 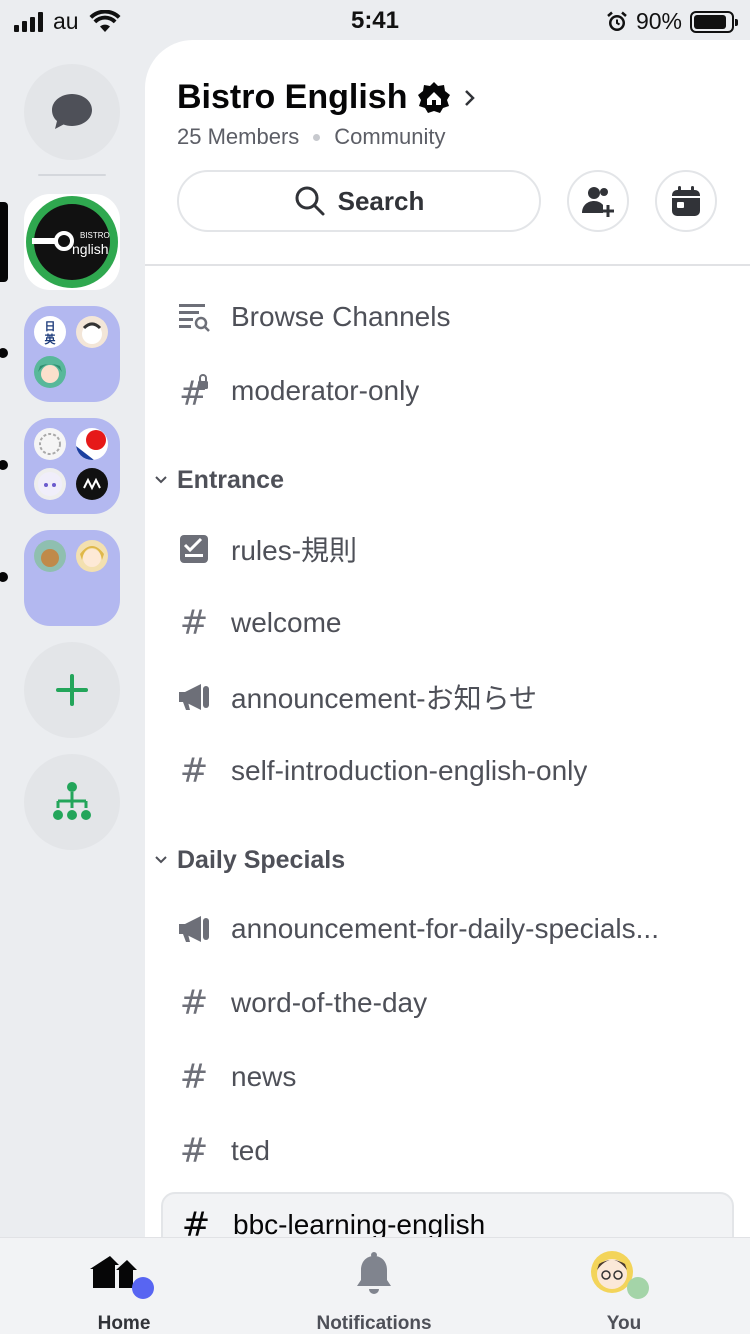 I want to click on events-button, so click(x=686, y=201).